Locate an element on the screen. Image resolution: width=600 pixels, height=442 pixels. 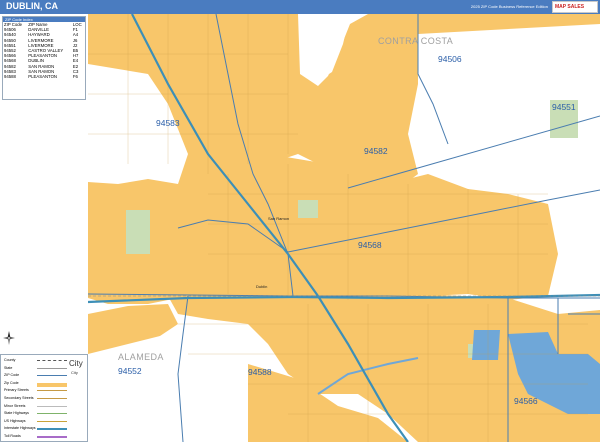
county-label-alameda: ALAMEDA is located at coordinates (141, 357).